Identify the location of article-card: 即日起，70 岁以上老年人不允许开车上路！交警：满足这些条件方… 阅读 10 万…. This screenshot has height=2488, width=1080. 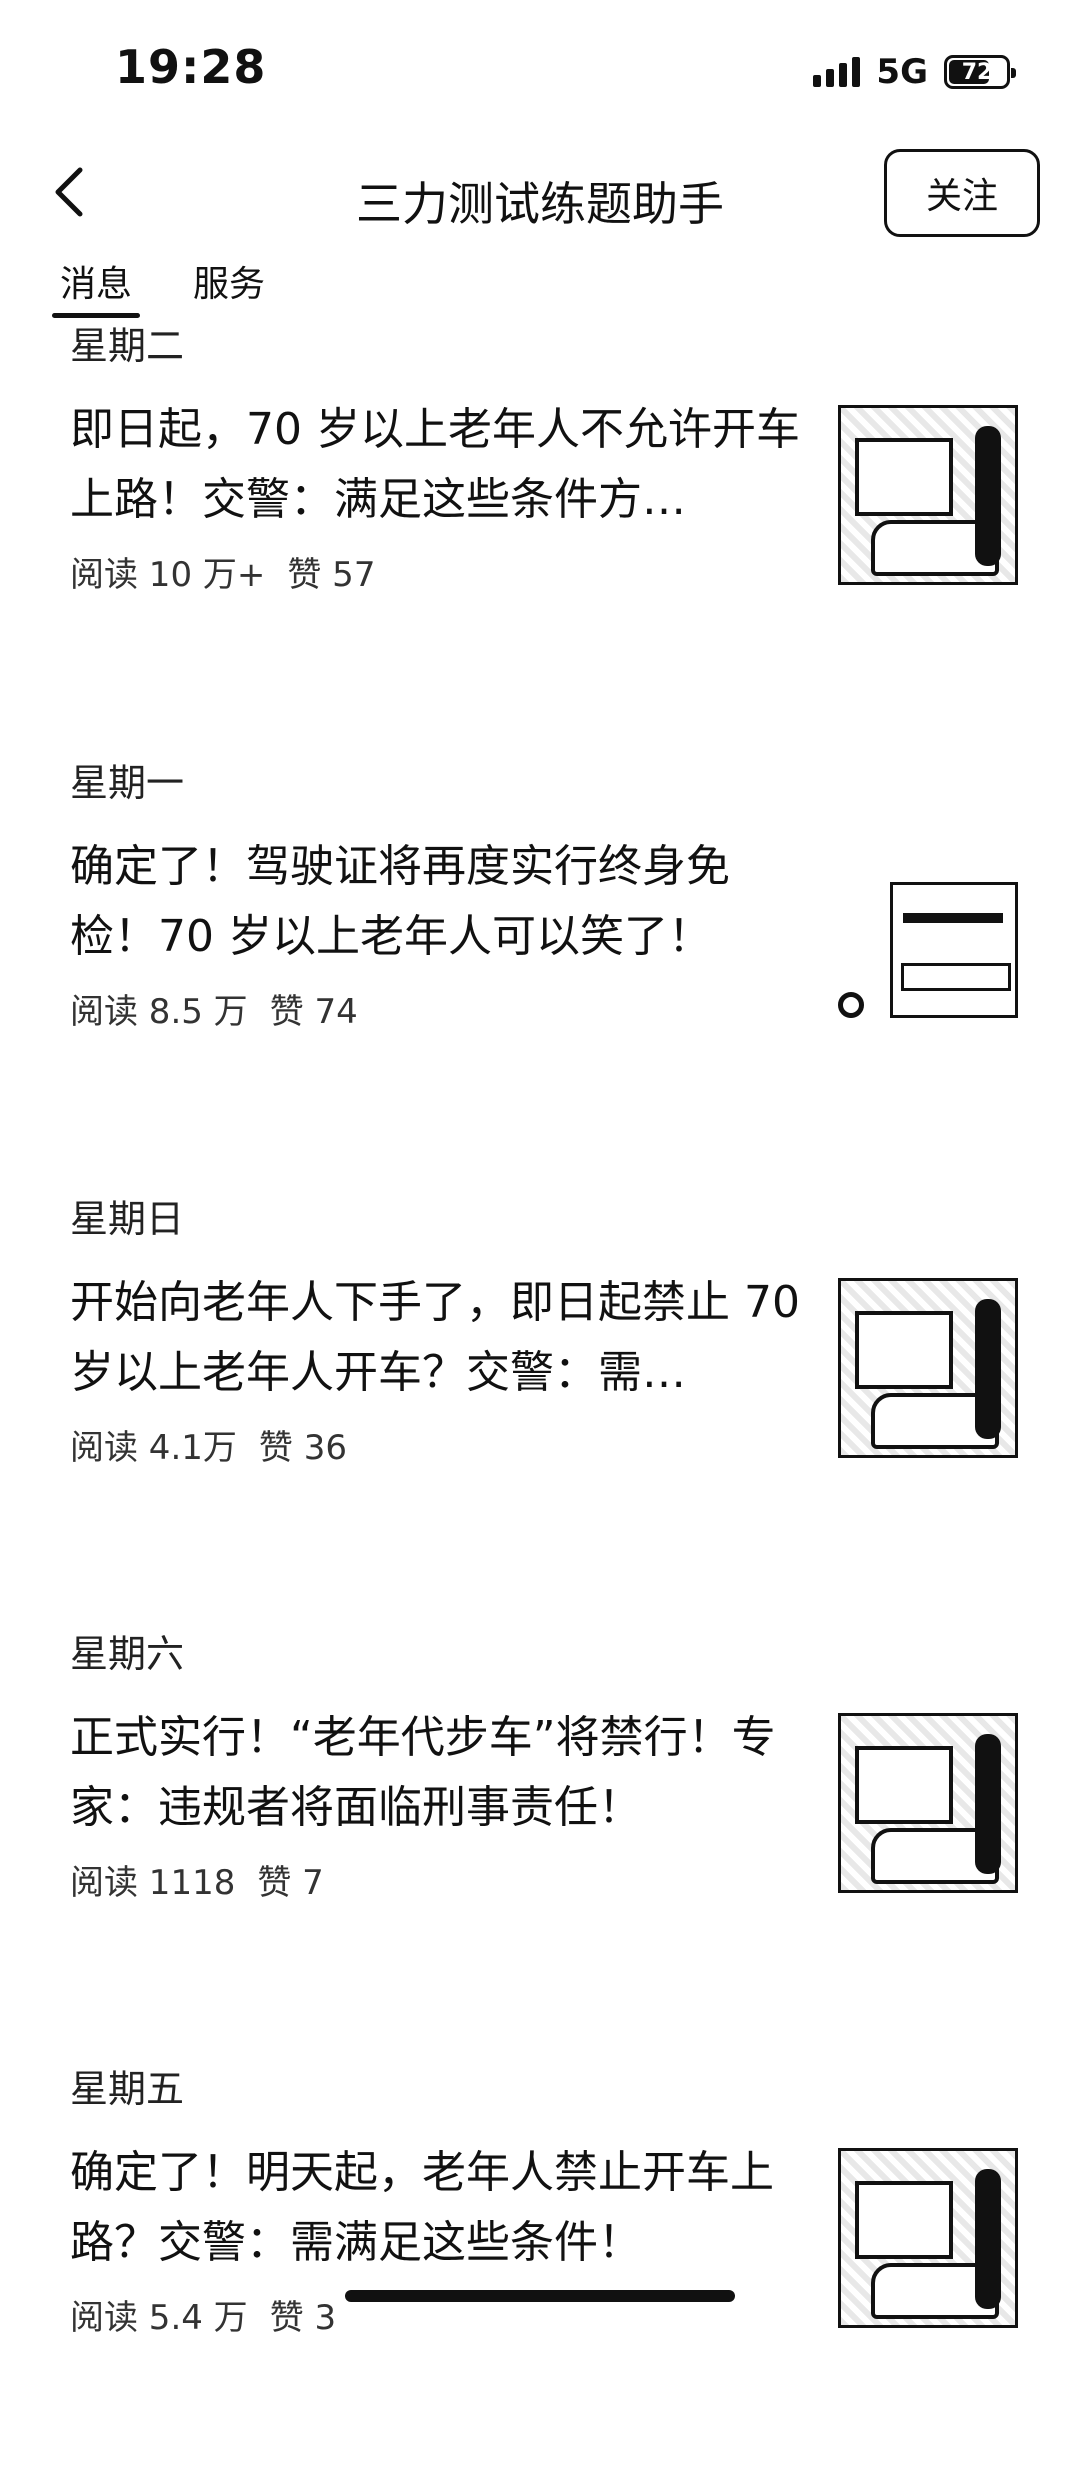
(540, 510).